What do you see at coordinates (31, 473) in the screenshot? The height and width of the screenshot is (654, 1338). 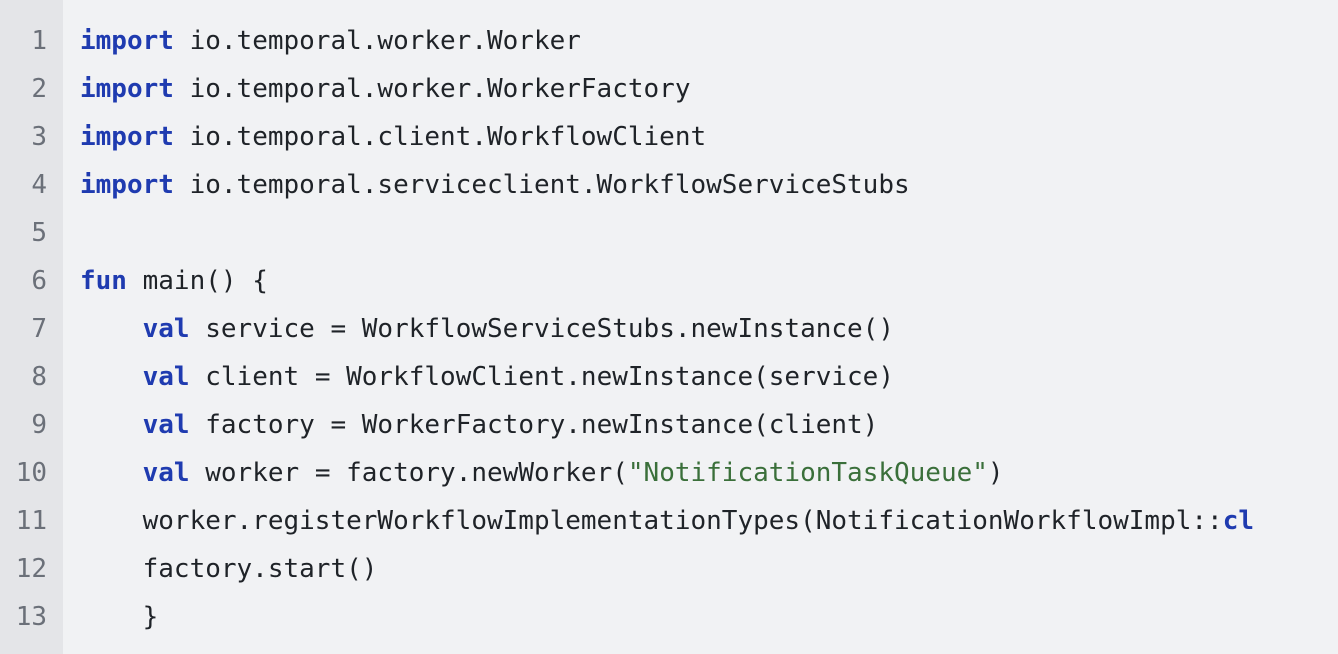 I see `line-number: 10` at bounding box center [31, 473].